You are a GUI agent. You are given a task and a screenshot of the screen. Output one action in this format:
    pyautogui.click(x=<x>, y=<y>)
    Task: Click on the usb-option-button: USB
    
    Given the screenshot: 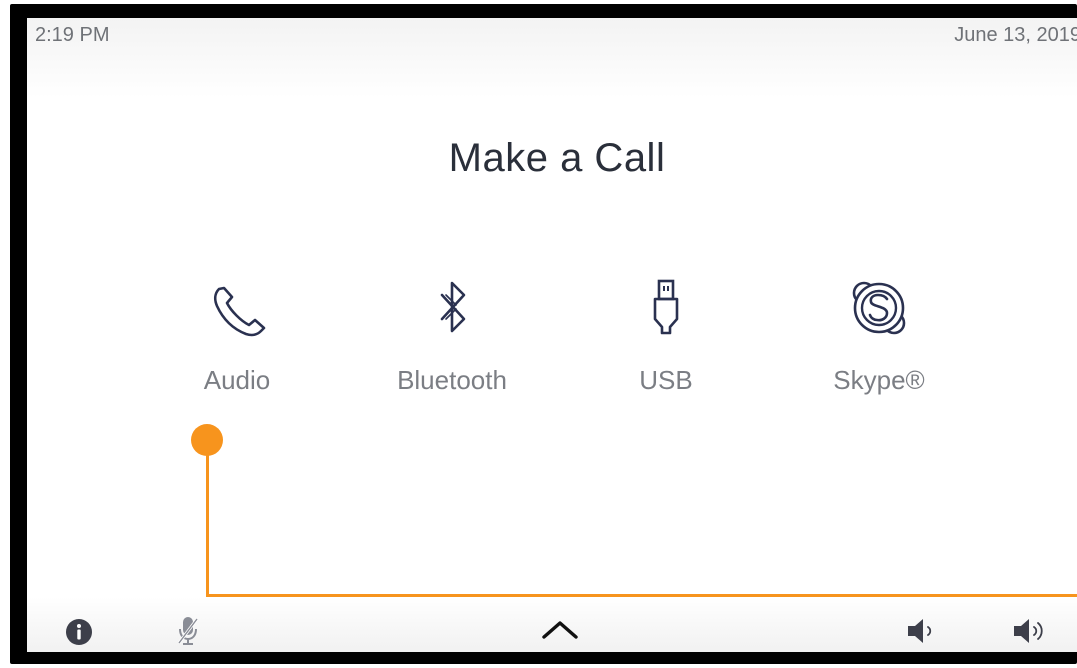 What is the action you would take?
    pyautogui.click(x=666, y=340)
    